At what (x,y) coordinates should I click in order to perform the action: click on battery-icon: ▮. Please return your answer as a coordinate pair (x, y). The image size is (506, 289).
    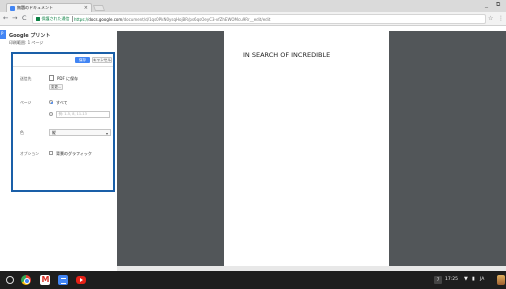
    Looking at the image, I should click on (473, 279).